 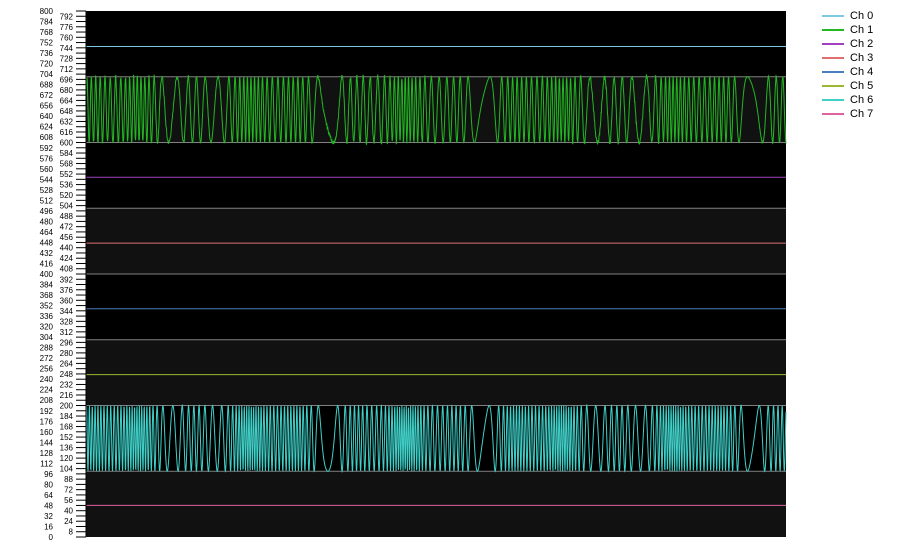 I want to click on y-tick-label: 152, so click(x=67, y=437).